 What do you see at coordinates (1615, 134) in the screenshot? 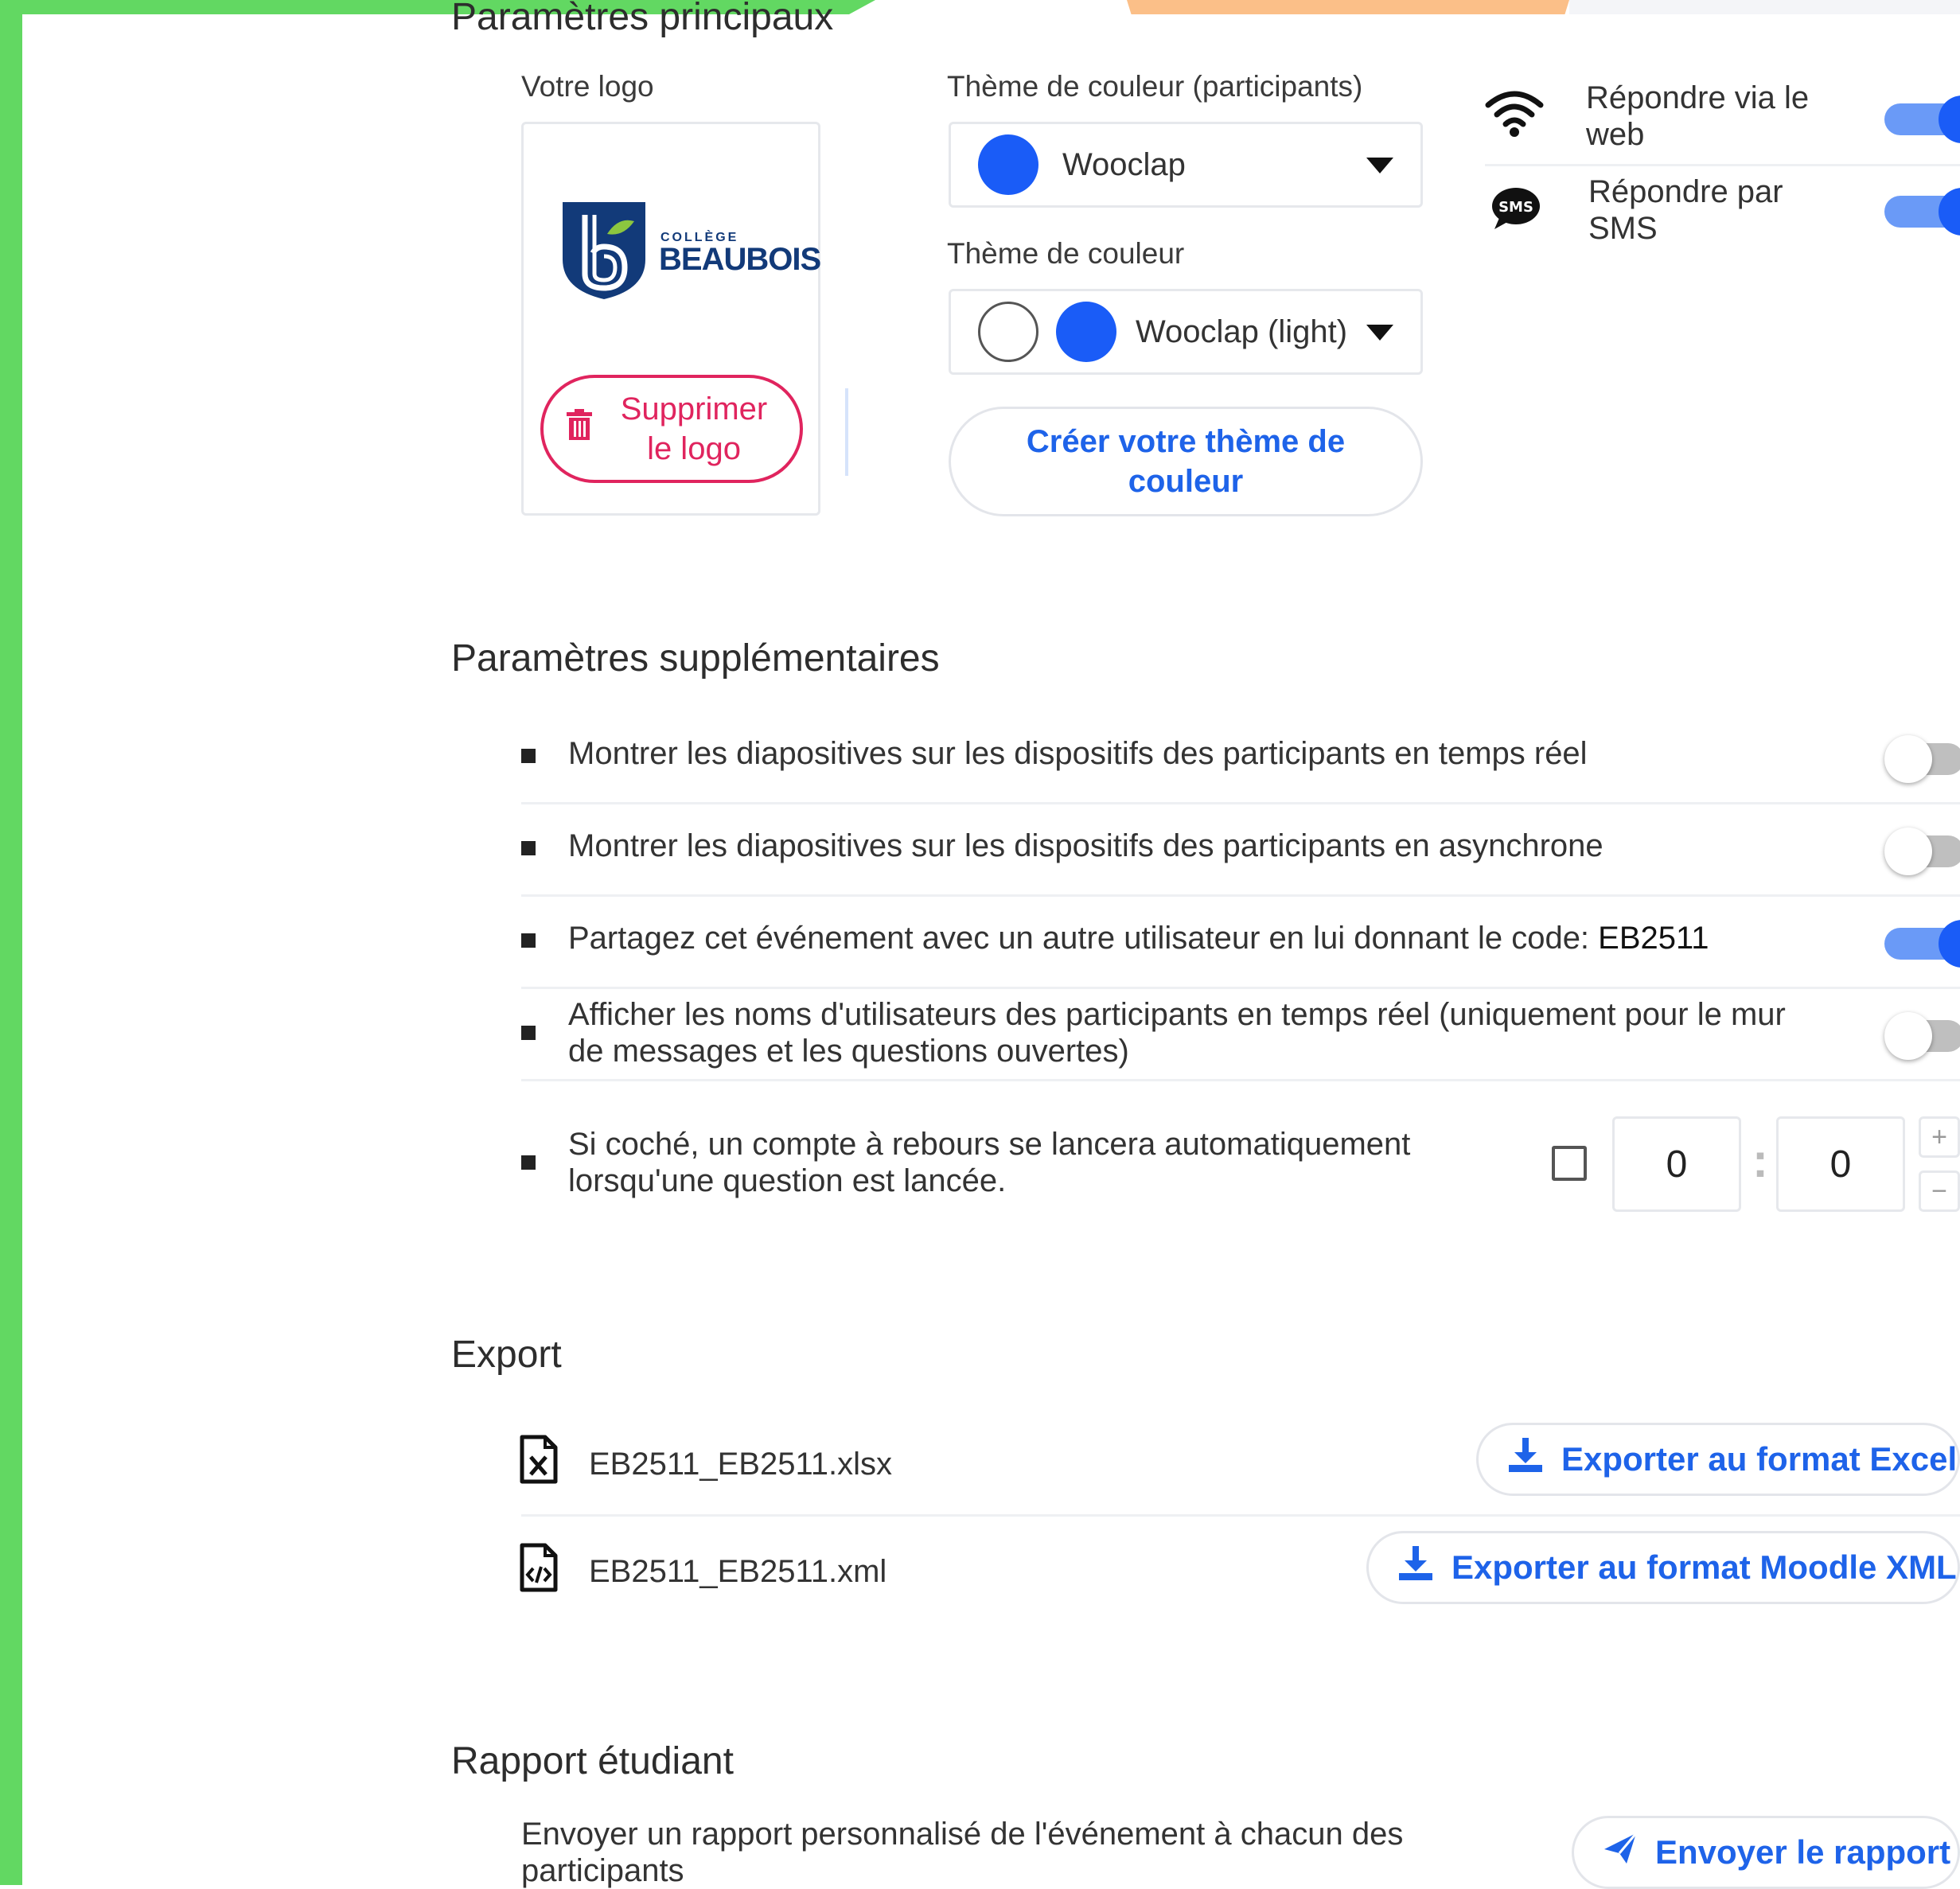
I see `reply-web-label-2: web` at bounding box center [1615, 134].